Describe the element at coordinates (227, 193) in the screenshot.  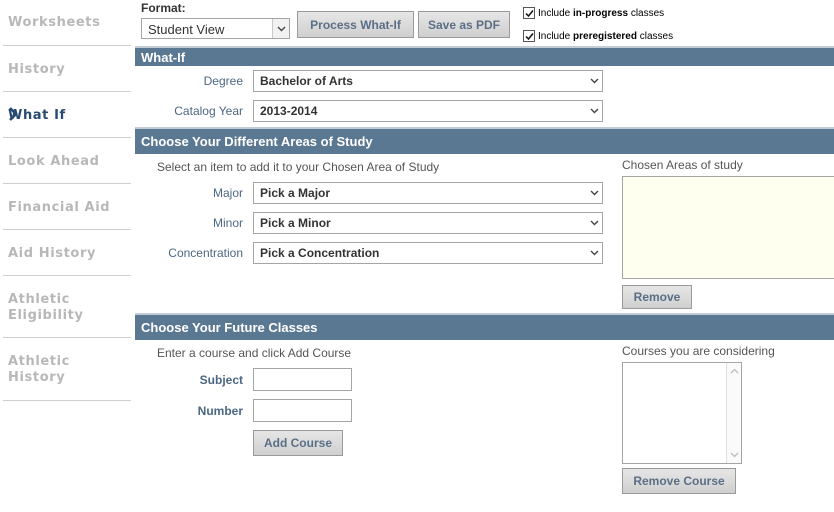
I see `major-label: Major` at that location.